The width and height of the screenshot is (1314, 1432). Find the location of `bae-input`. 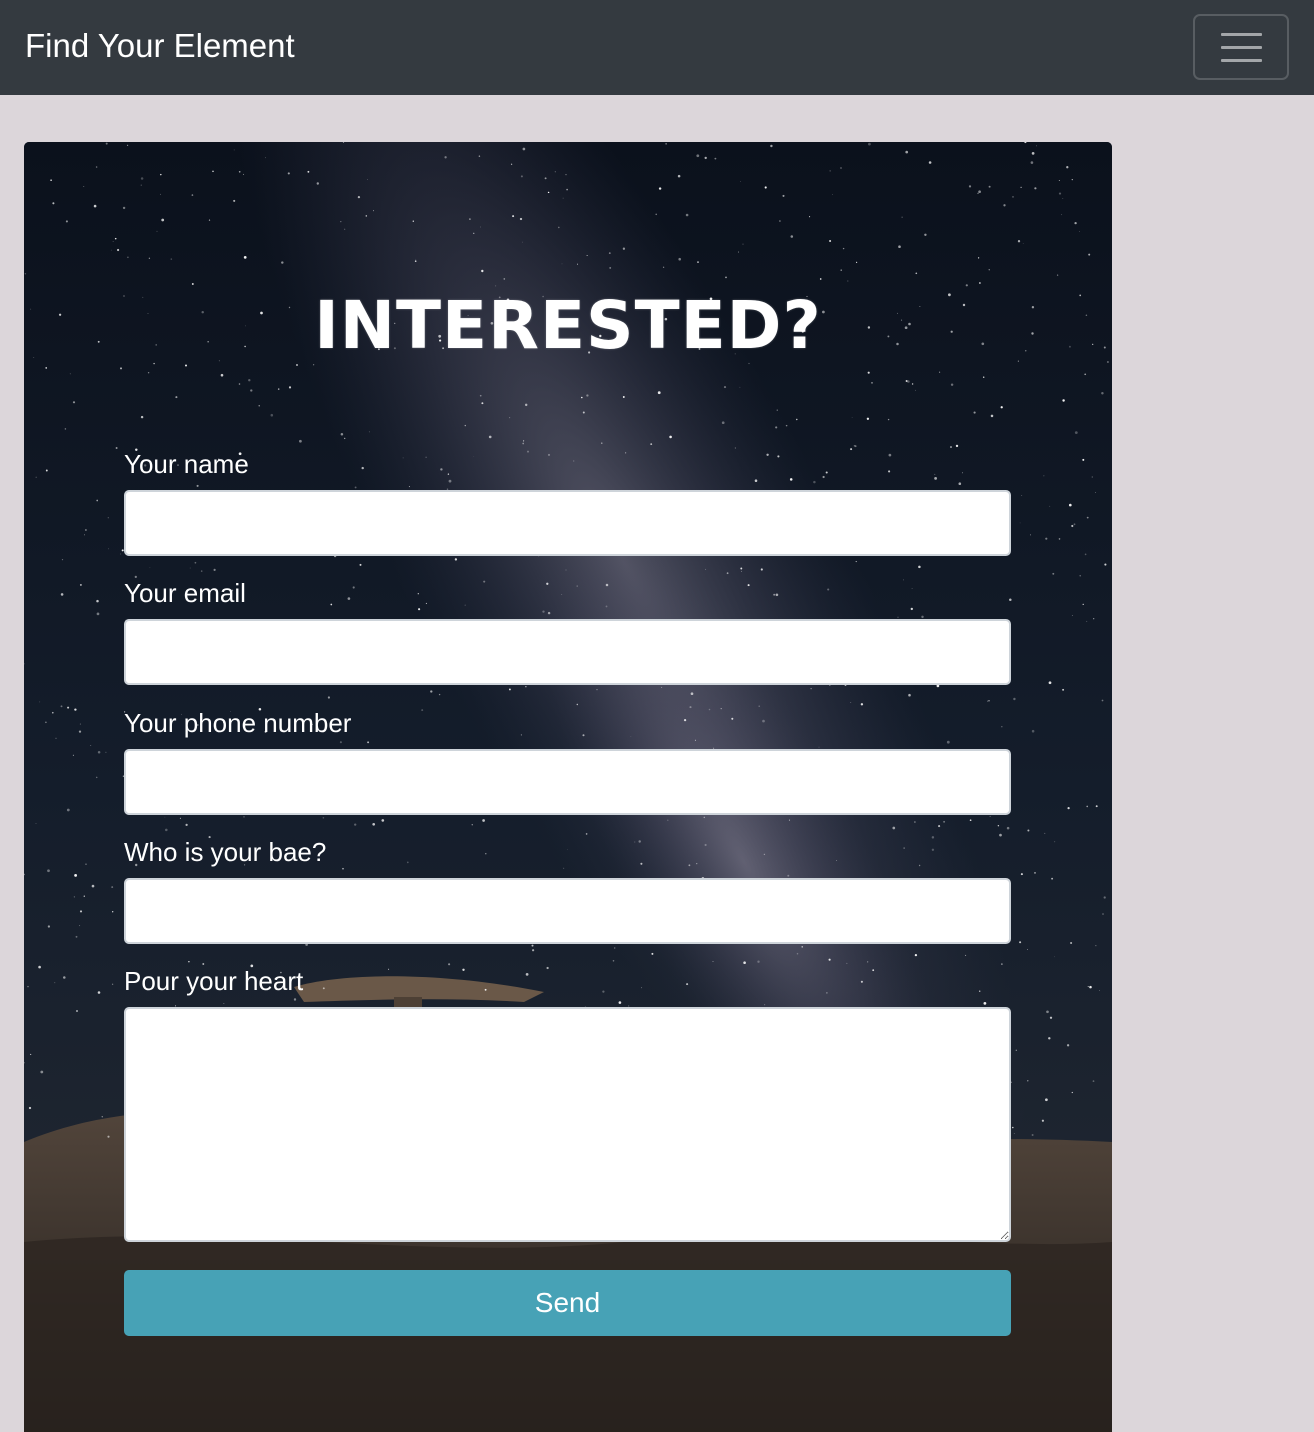

bae-input is located at coordinates (567, 911).